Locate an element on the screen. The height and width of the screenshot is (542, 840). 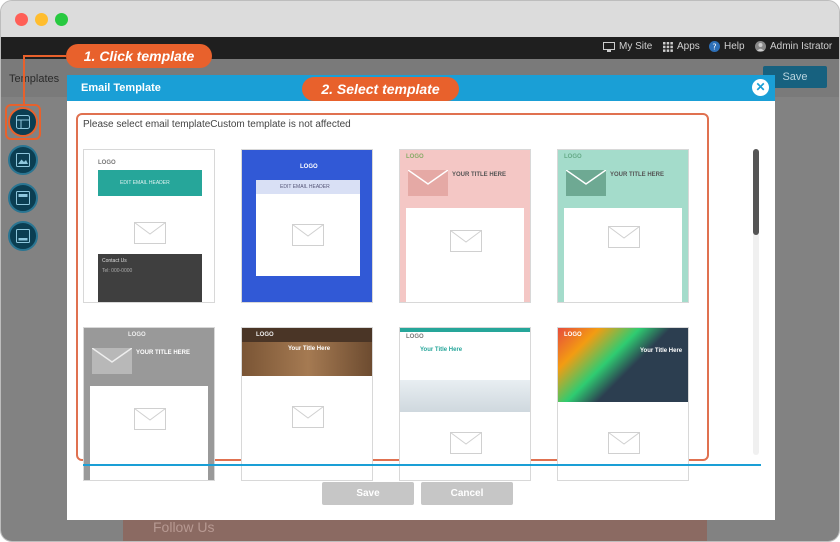
template-contact-label: Contact Us is located at coordinates (114, 261).